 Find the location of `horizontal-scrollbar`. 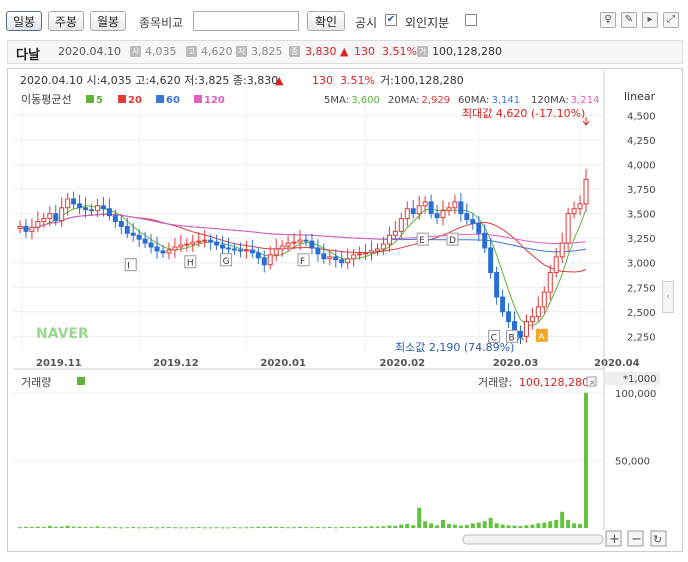

horizontal-scrollbar is located at coordinates (533, 539).